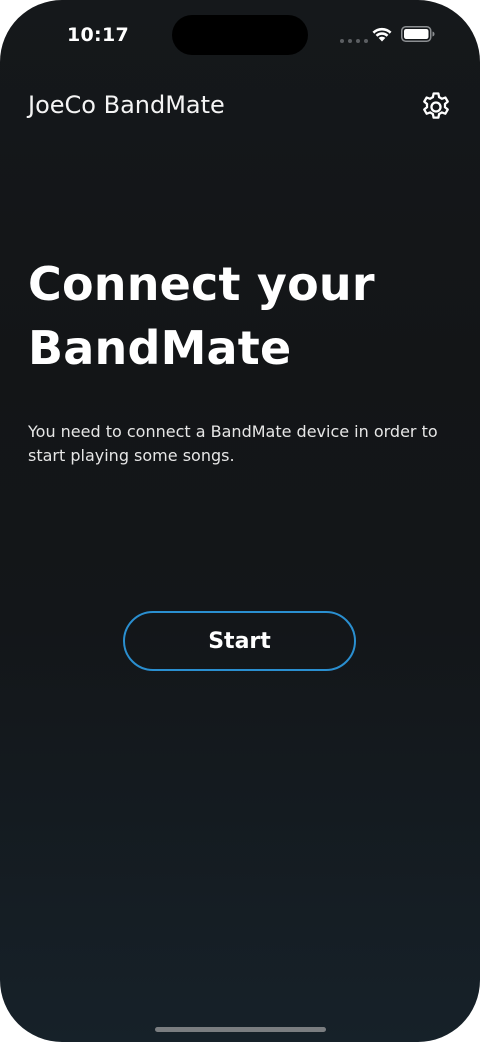  What do you see at coordinates (98, 35) in the screenshot?
I see `status-time: 10:17` at bounding box center [98, 35].